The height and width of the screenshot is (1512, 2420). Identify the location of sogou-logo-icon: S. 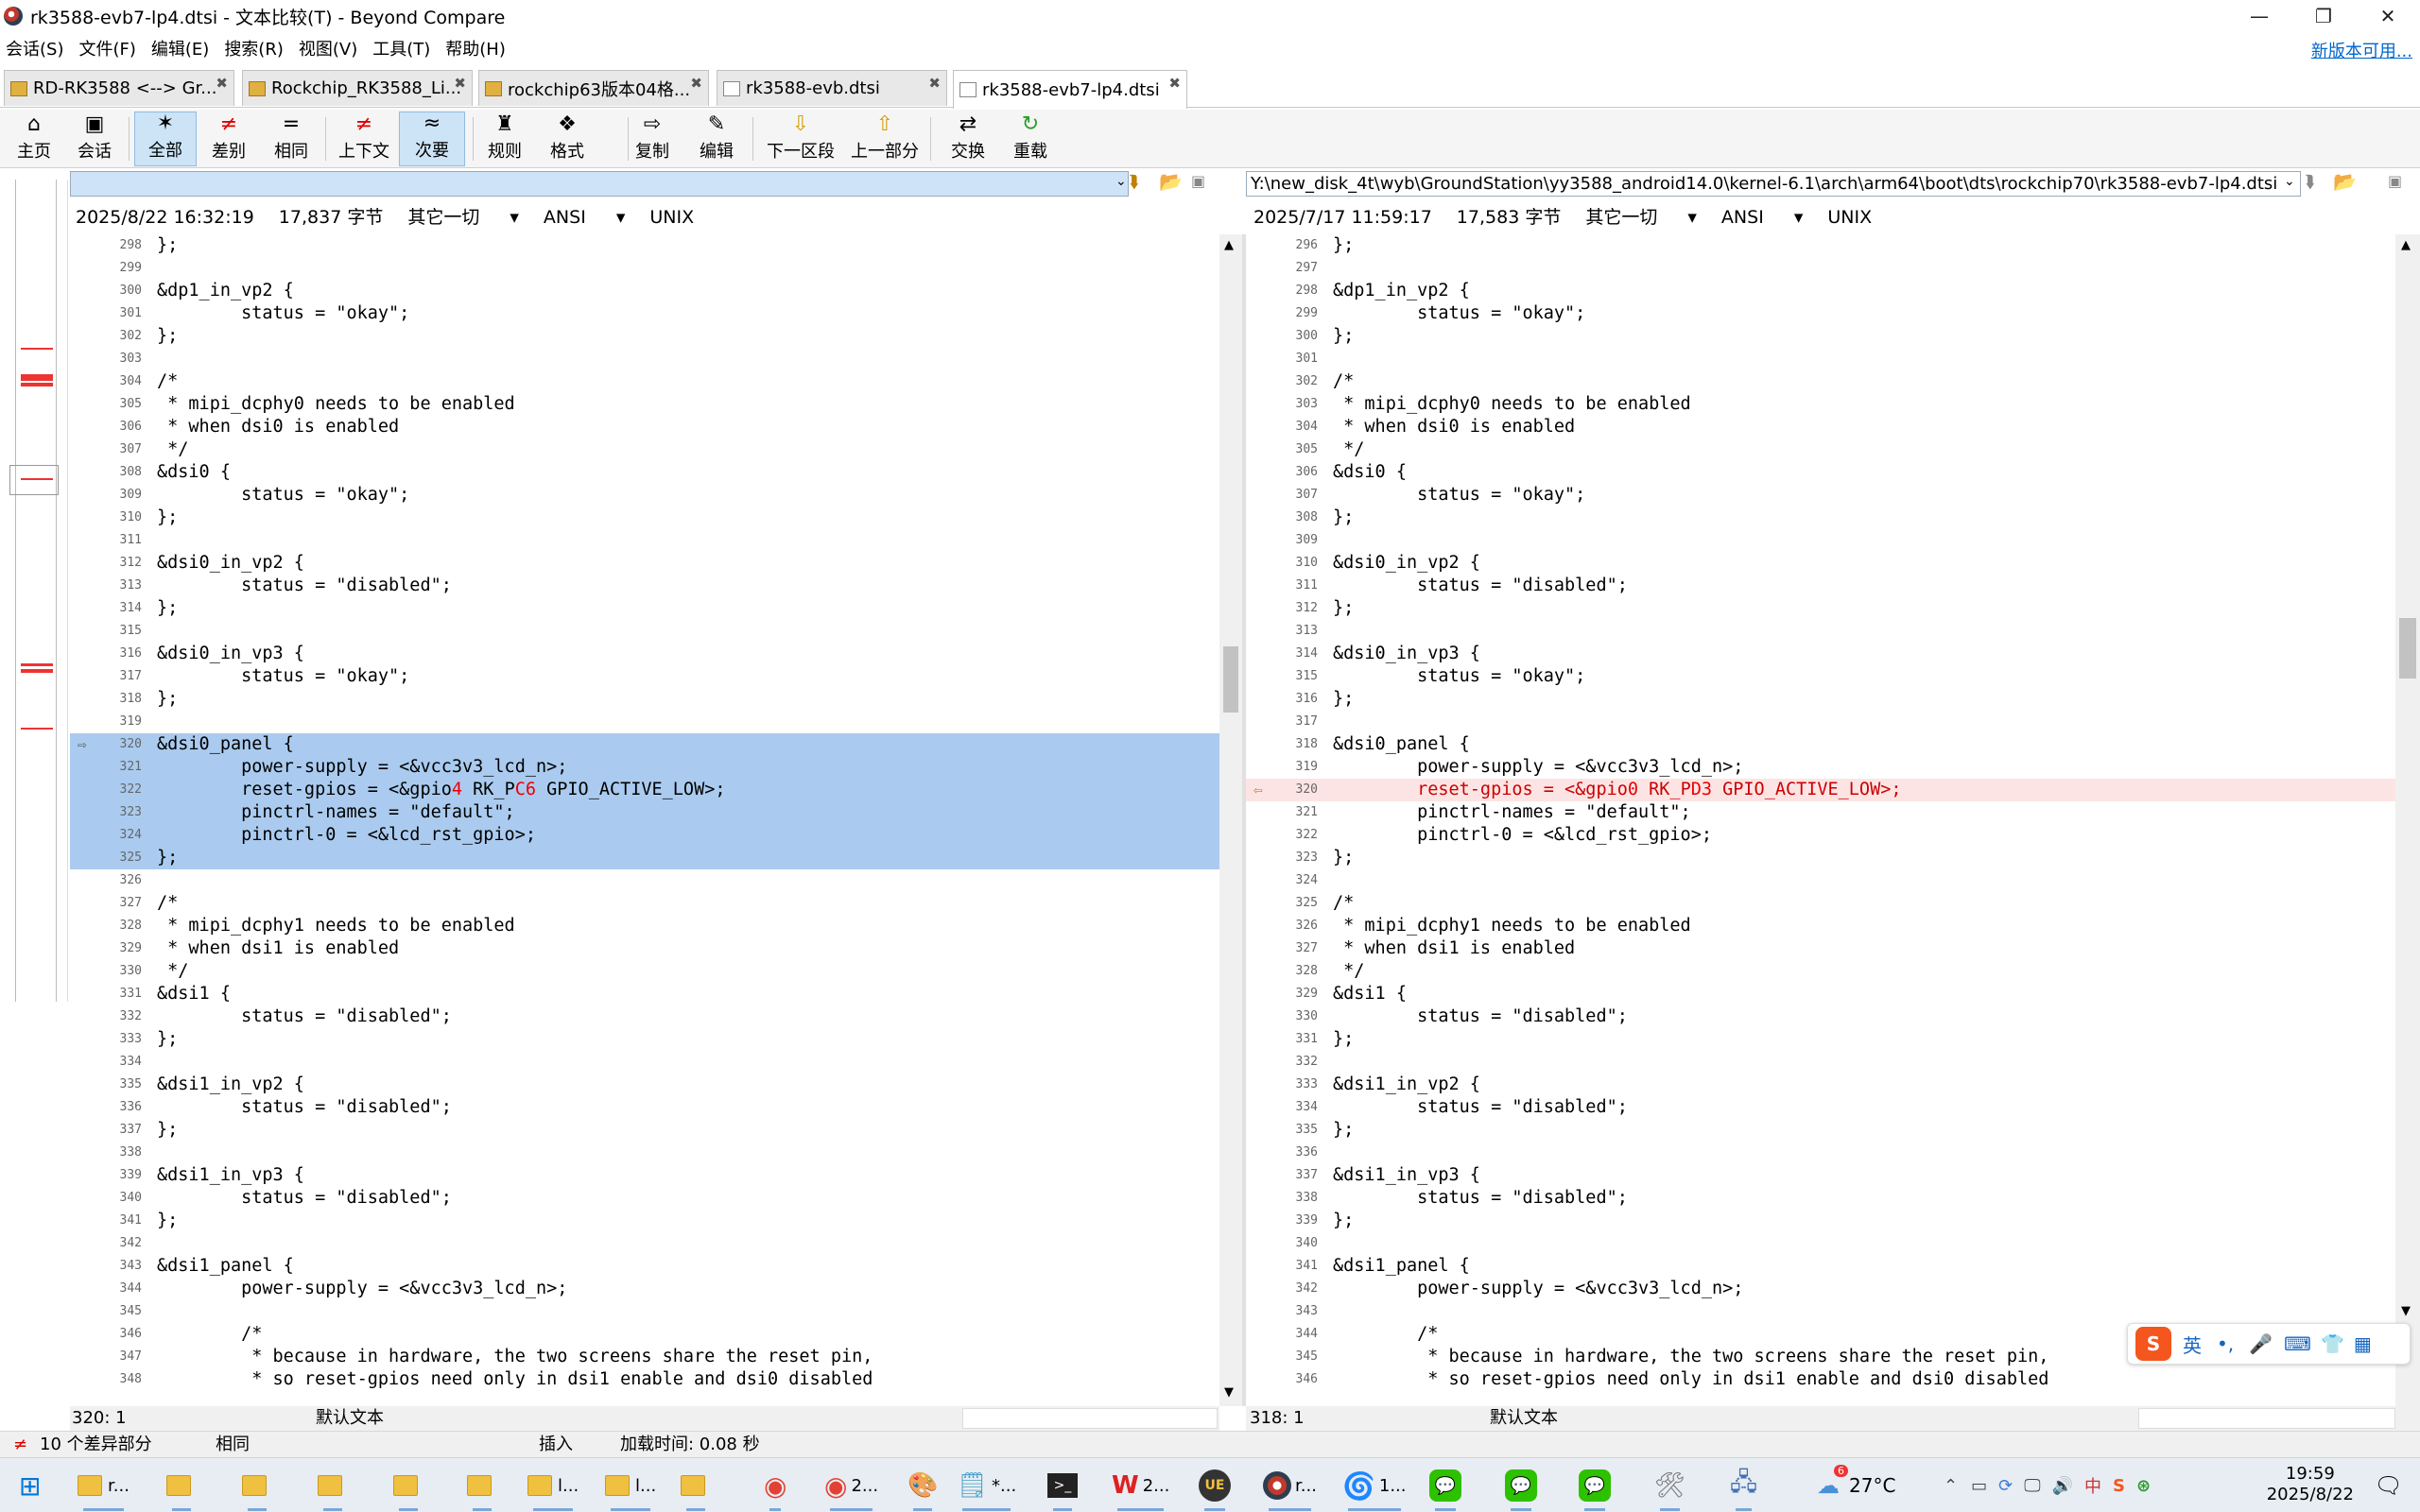
(2153, 1344).